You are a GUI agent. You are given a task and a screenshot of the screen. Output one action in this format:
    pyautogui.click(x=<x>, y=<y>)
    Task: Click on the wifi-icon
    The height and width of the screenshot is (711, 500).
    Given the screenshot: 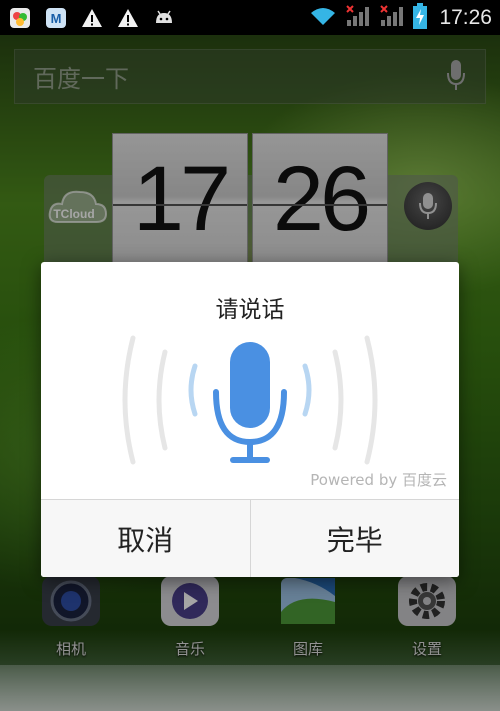 What is the action you would take?
    pyautogui.click(x=323, y=18)
    